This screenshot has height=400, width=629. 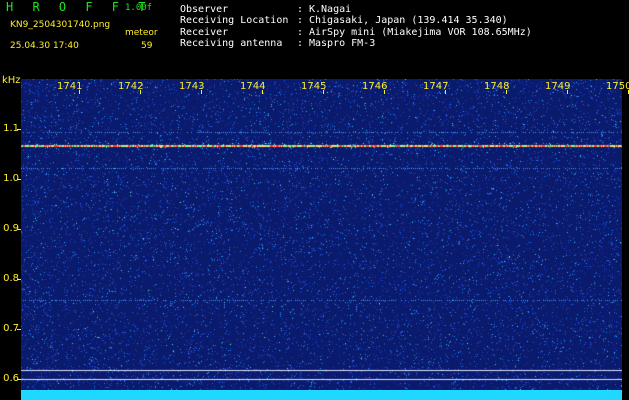 I want to click on y-unit-label: kHz, so click(x=11, y=80).